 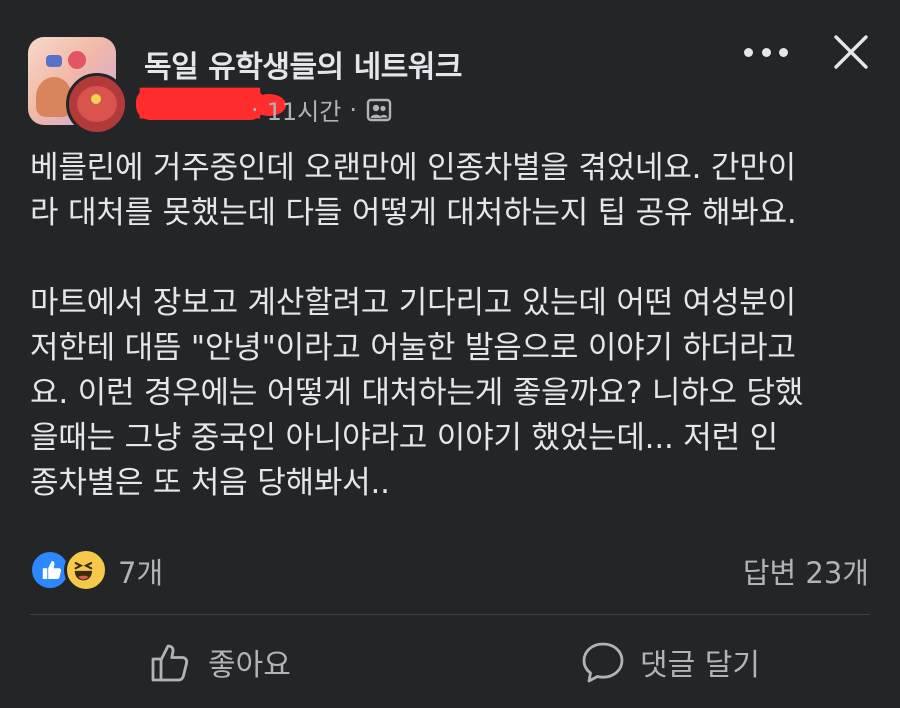 What do you see at coordinates (417, 393) in the screenshot?
I see `post-text-line: 요. 이런 경우에는 어떻게 대처하는게 좋을까요? 니하오 당했` at bounding box center [417, 393].